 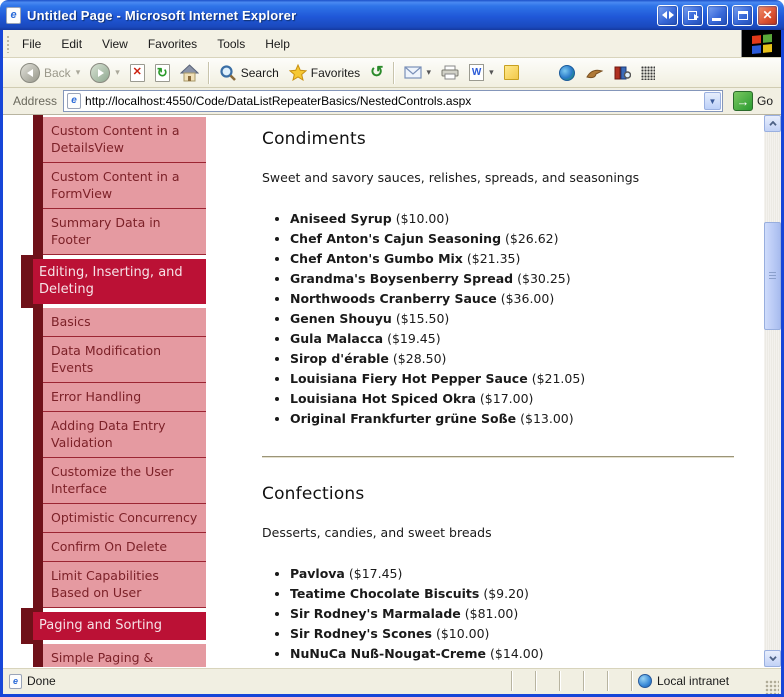 I want to click on page-icon: e, so click(x=74, y=101).